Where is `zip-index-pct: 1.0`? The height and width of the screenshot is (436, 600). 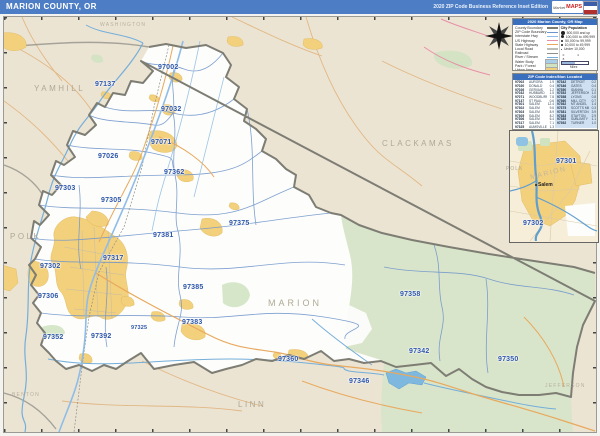 zip-index-pct: 1.0 is located at coordinates (593, 122).